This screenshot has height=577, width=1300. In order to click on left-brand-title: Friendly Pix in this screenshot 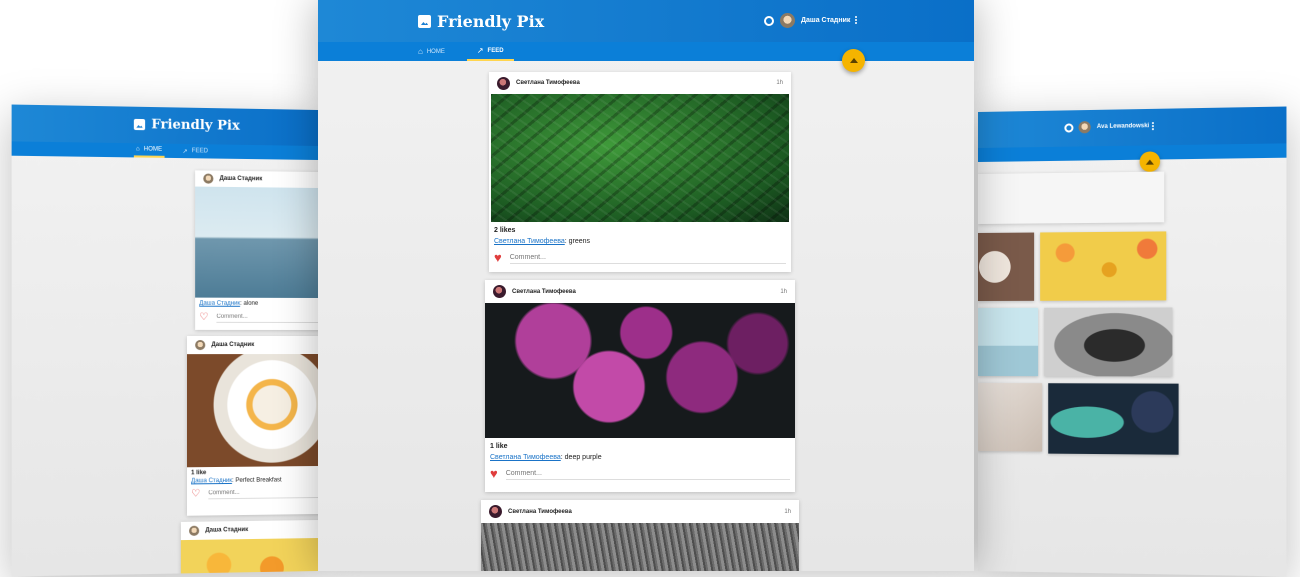, I will do `click(195, 125)`.